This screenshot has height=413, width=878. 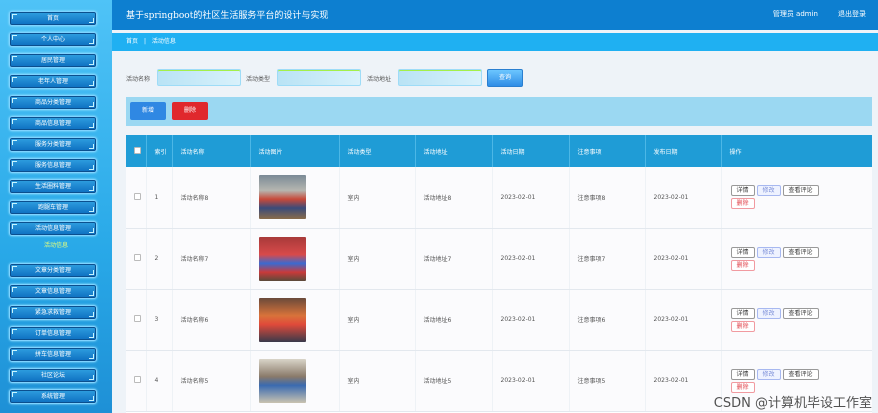 What do you see at coordinates (227, 16) in the screenshot?
I see `app-title: 基于springboot的社区生活服务平台的设计与实现` at bounding box center [227, 16].